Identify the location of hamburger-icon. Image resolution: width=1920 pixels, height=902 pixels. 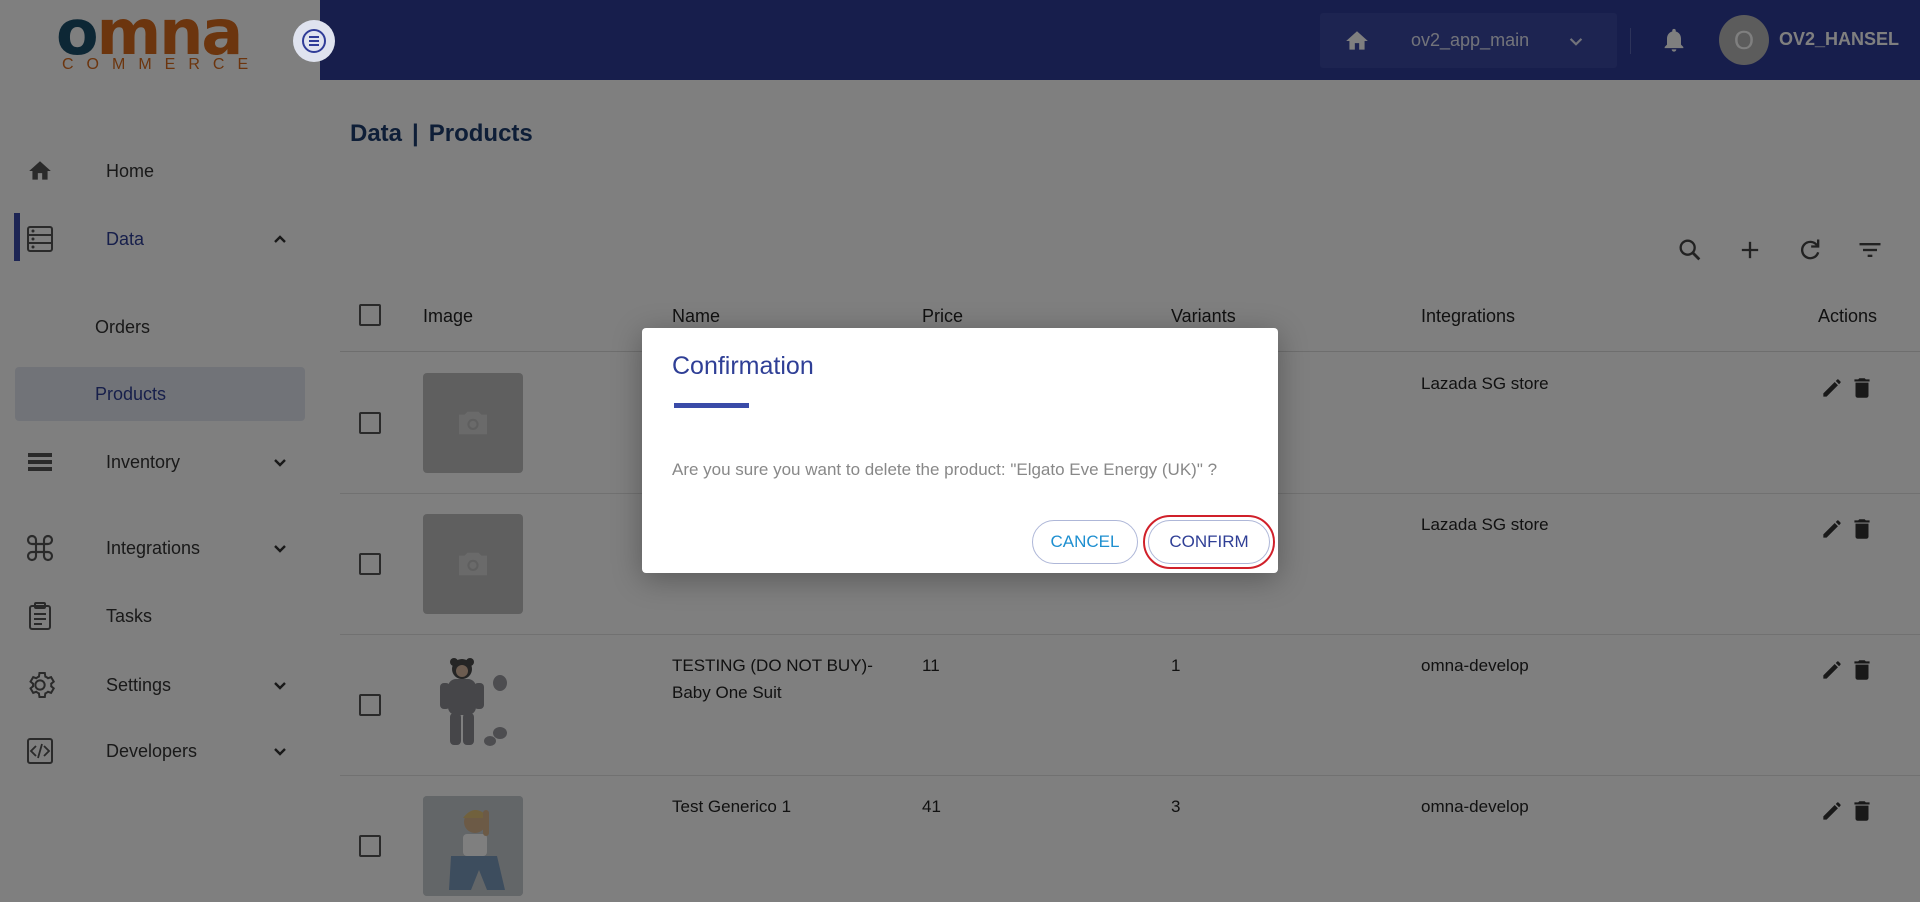
(314, 41).